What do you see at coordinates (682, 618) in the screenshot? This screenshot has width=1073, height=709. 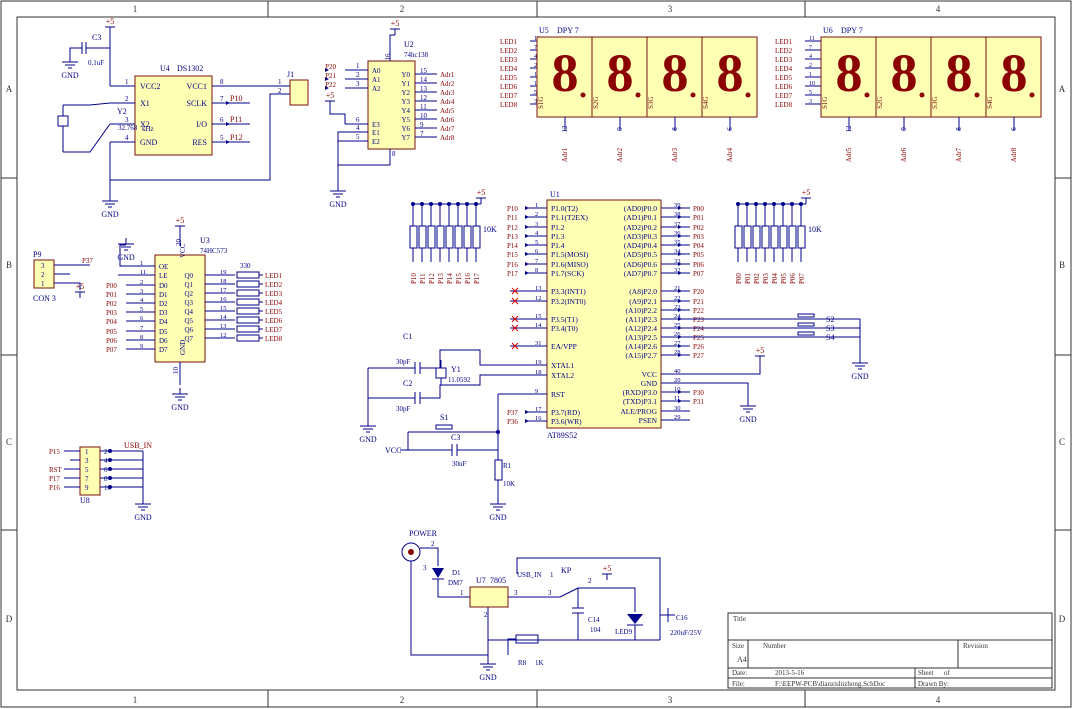 I see `c16-ref: C16` at bounding box center [682, 618].